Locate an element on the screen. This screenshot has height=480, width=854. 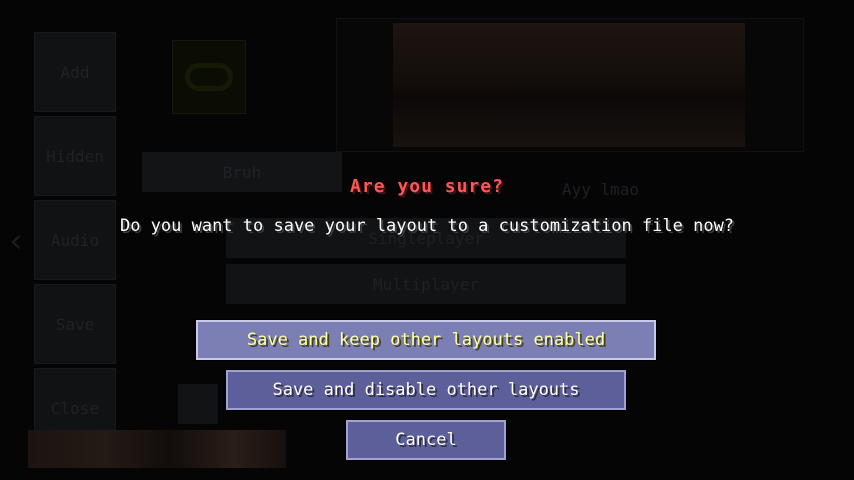
logo-ring-icon is located at coordinates (209, 77).